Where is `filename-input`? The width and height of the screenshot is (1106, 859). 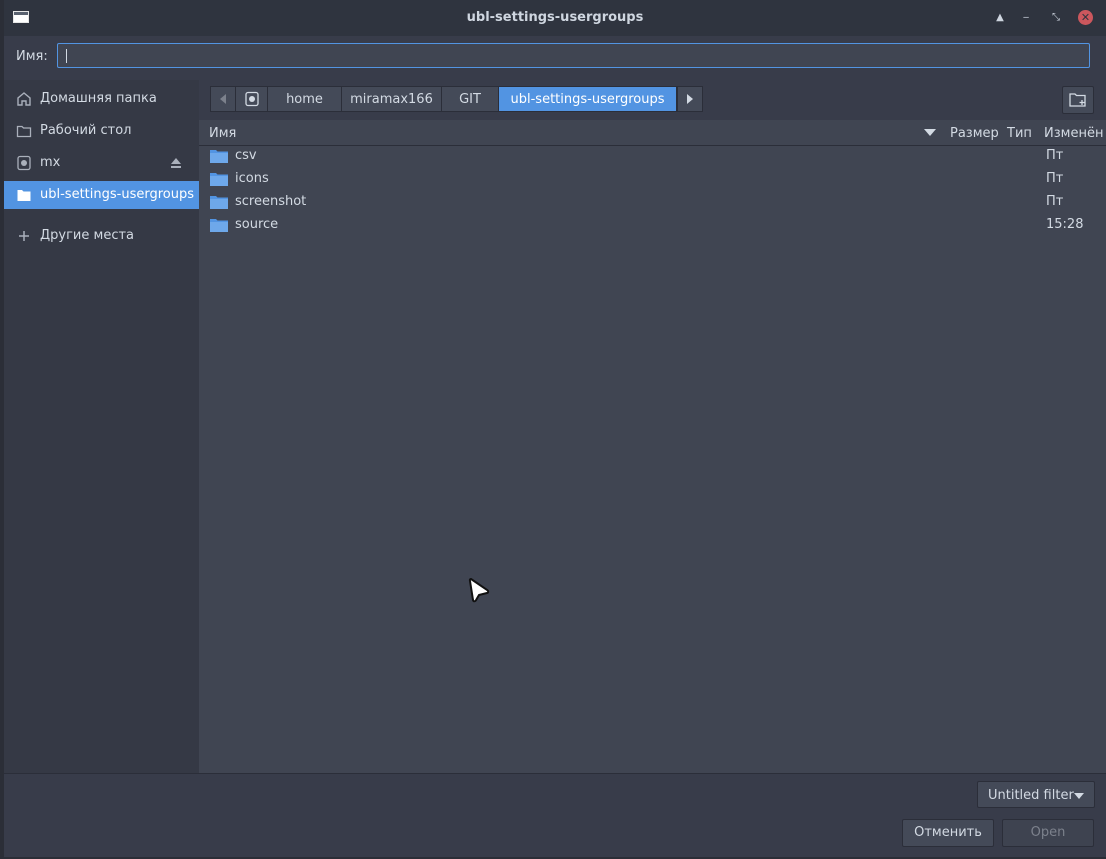 filename-input is located at coordinates (573, 55).